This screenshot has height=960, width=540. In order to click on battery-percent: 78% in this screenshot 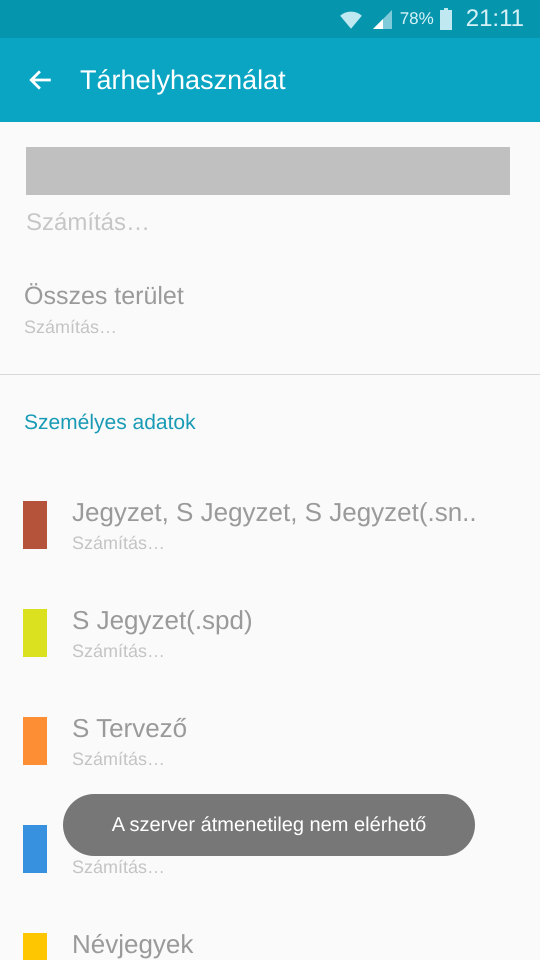, I will do `click(417, 19)`.